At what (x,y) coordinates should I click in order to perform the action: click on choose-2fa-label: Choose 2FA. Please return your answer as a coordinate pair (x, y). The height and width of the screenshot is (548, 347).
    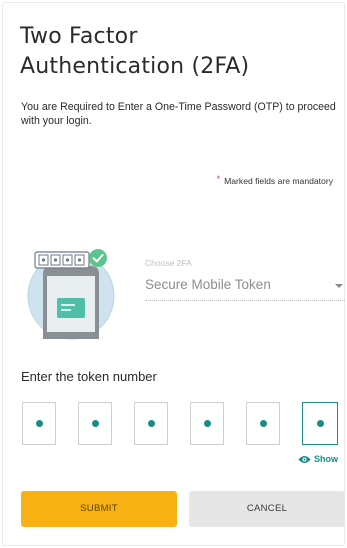
    Looking at the image, I should click on (168, 263).